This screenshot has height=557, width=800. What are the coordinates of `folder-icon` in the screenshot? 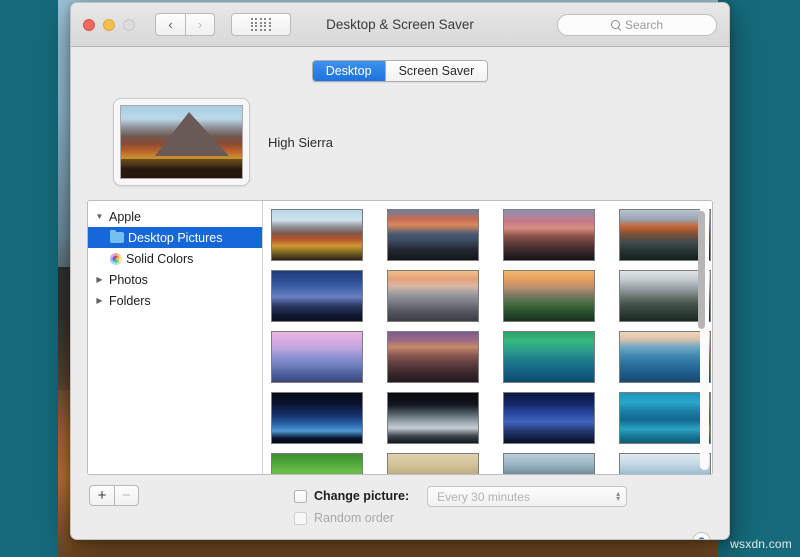 It's located at (117, 236).